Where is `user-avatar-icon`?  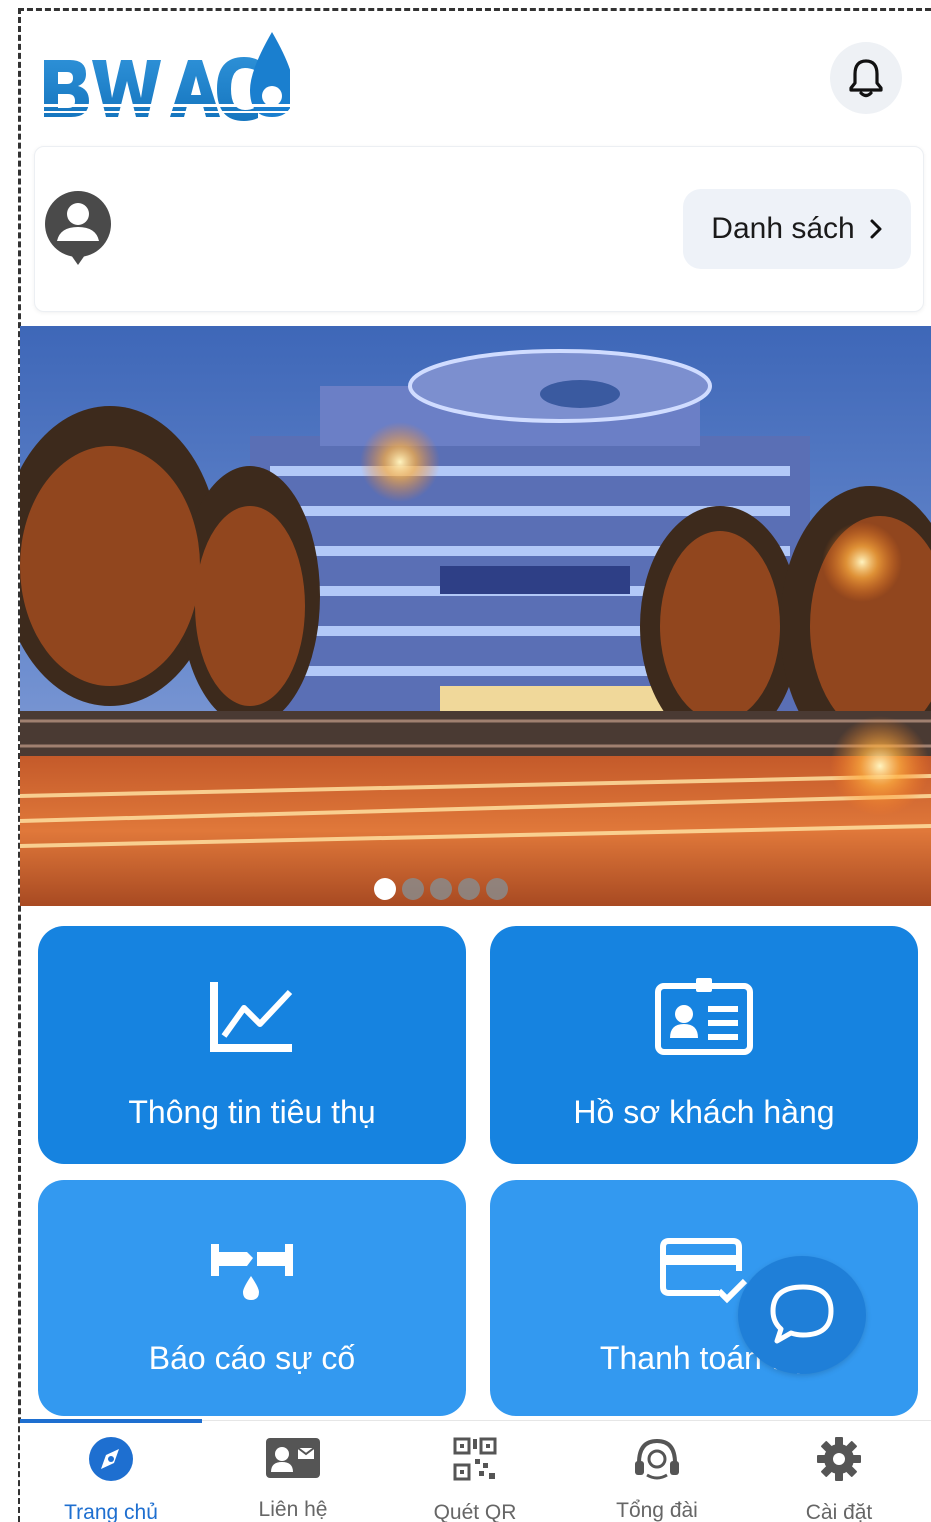 user-avatar-icon is located at coordinates (80, 228).